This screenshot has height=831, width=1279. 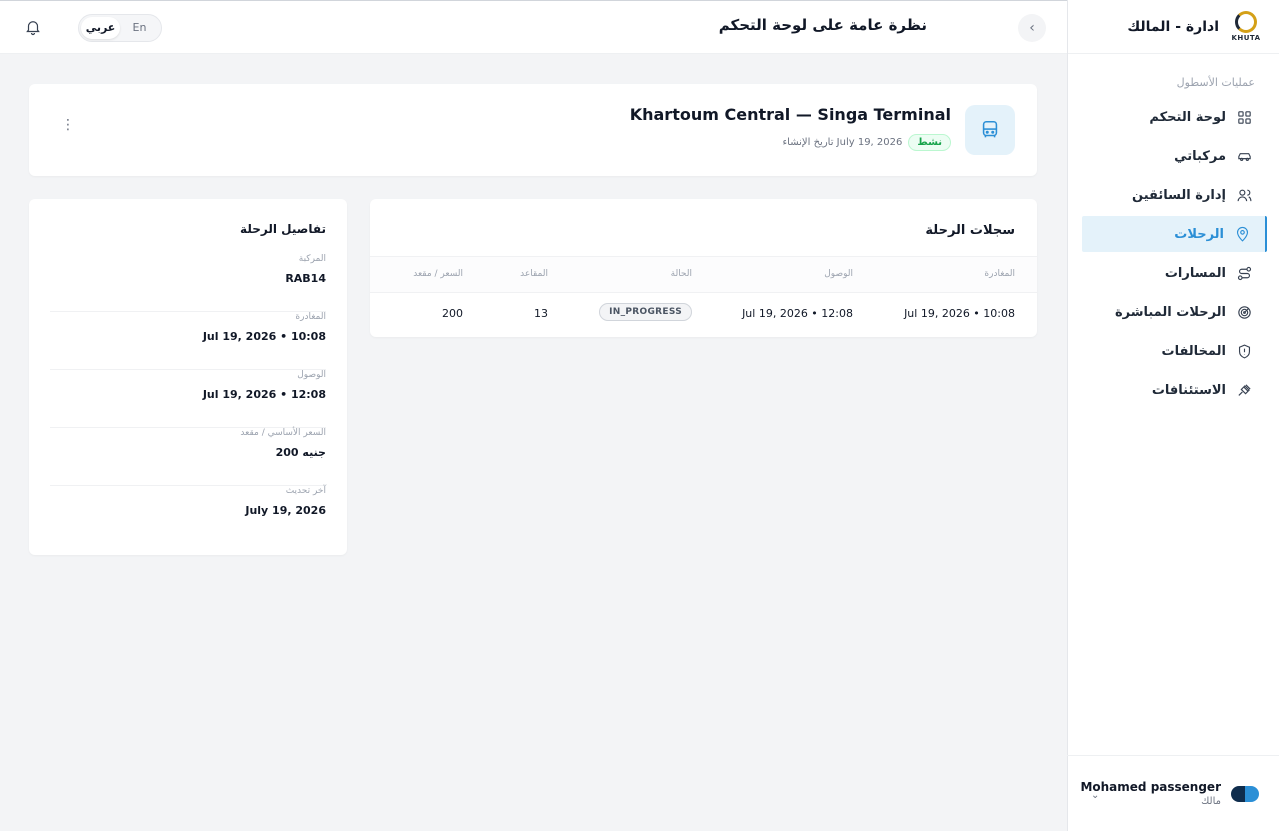 What do you see at coordinates (822, 25) in the screenshot?
I see `page-title: نظرة عامة على لوحة التحكم` at bounding box center [822, 25].